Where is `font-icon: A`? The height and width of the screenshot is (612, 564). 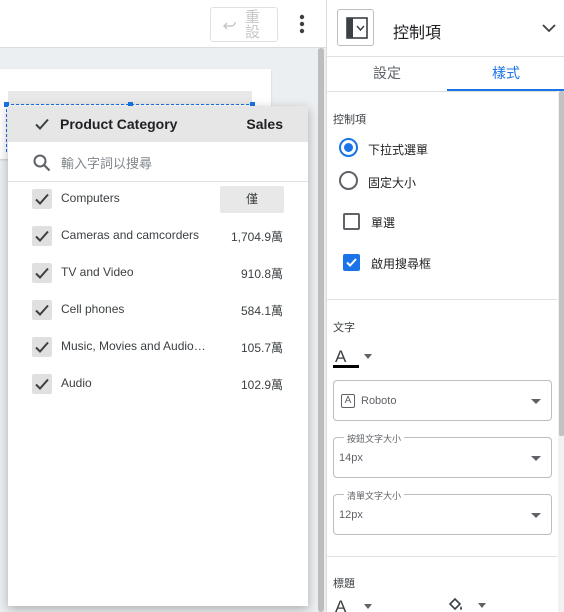 font-icon: A is located at coordinates (348, 401).